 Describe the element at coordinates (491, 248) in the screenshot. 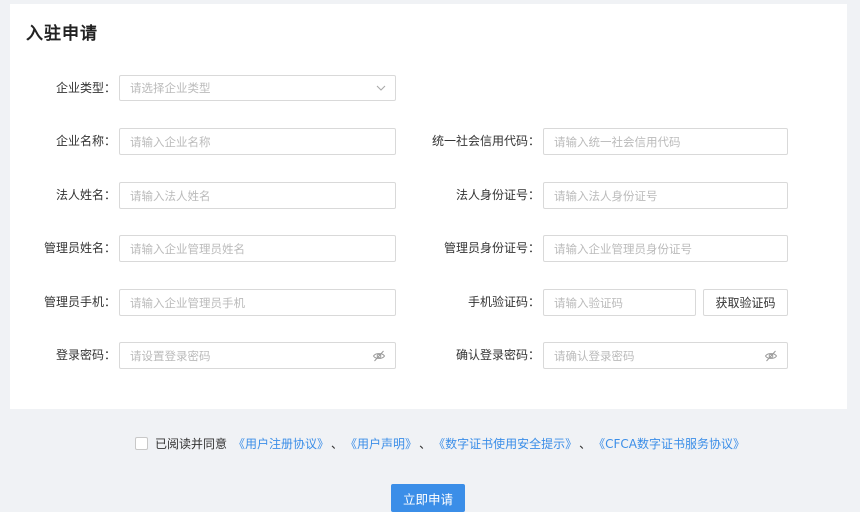

I see `admin-id-label: 管理员身份证号：` at that location.